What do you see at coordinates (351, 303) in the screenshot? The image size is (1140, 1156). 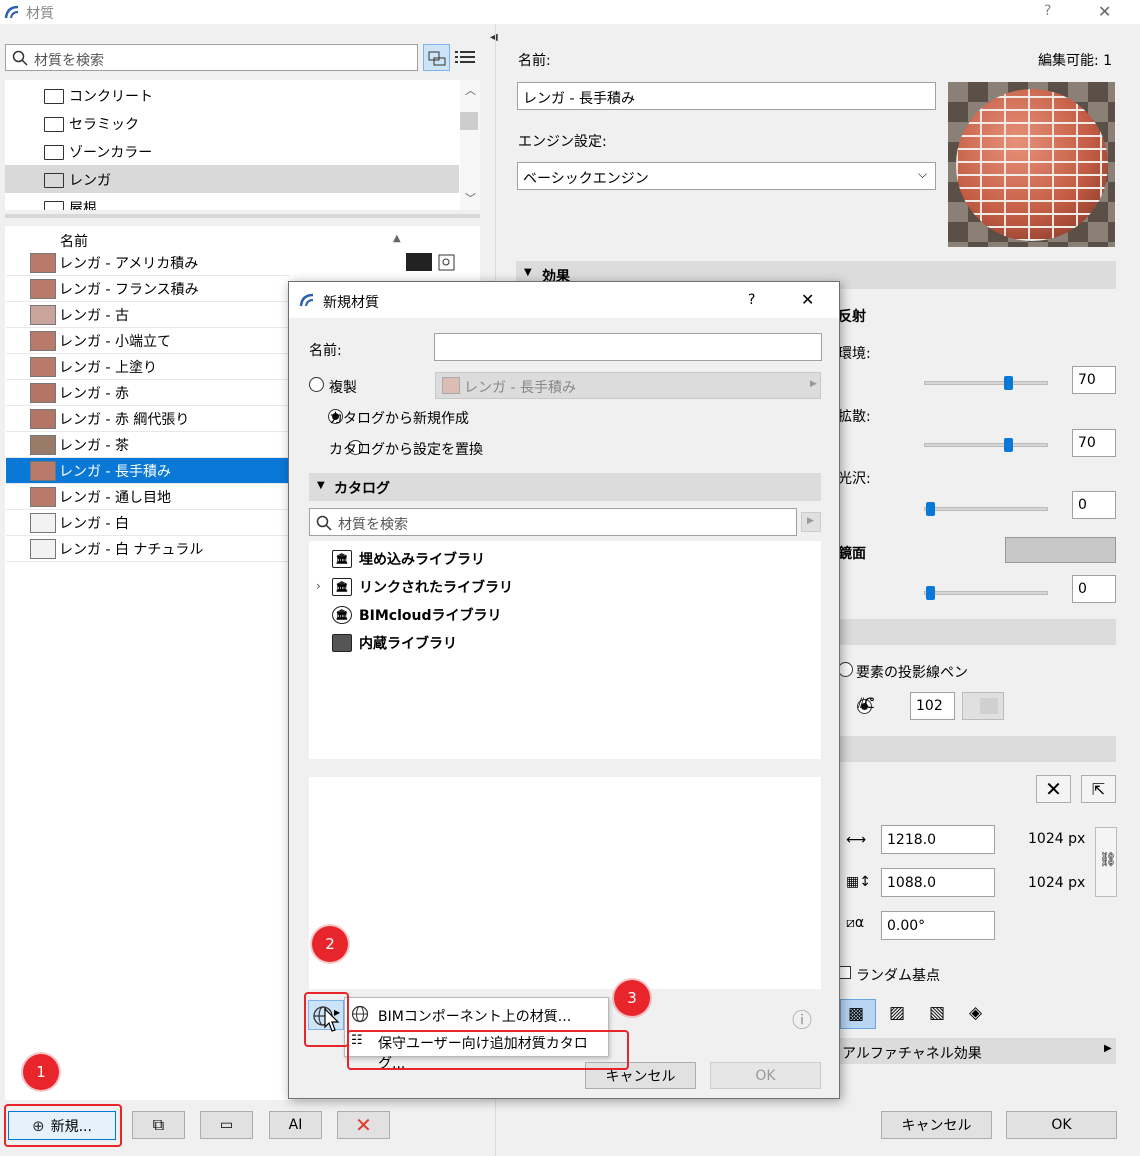 I see `dialog-title: 新規材質` at bounding box center [351, 303].